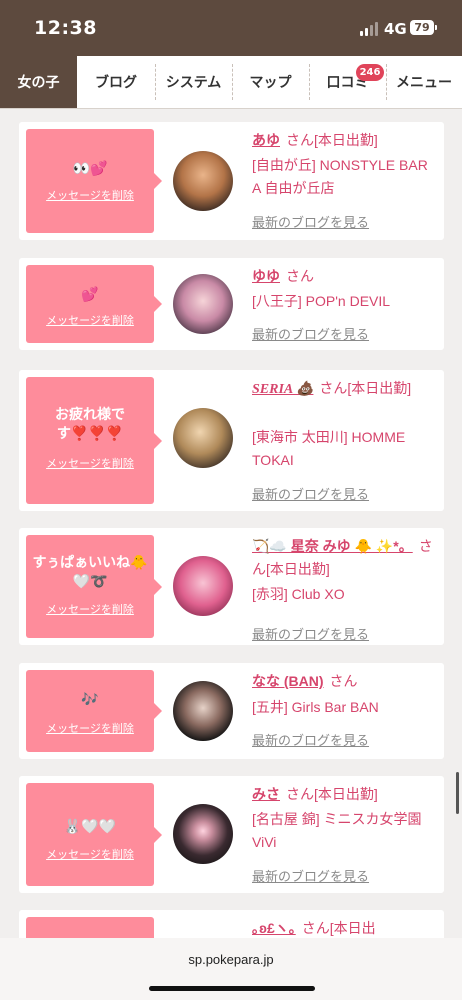 This screenshot has height=1000, width=462. What do you see at coordinates (232, 988) in the screenshot?
I see `home-indicator` at bounding box center [232, 988].